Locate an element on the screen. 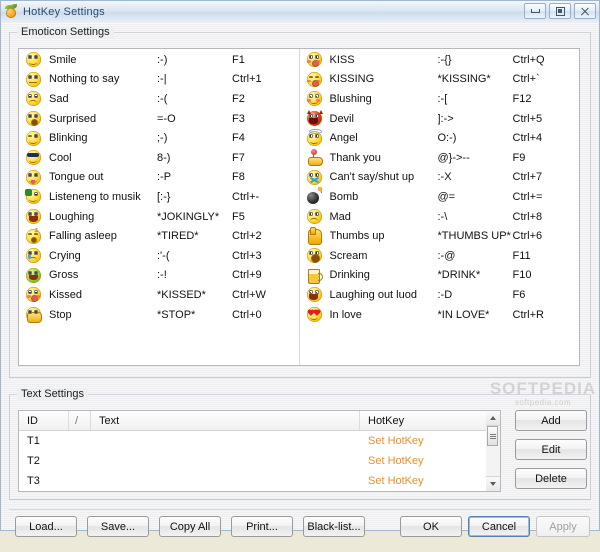  emoticon-row: Smile:-) F1 is located at coordinates (159, 60).